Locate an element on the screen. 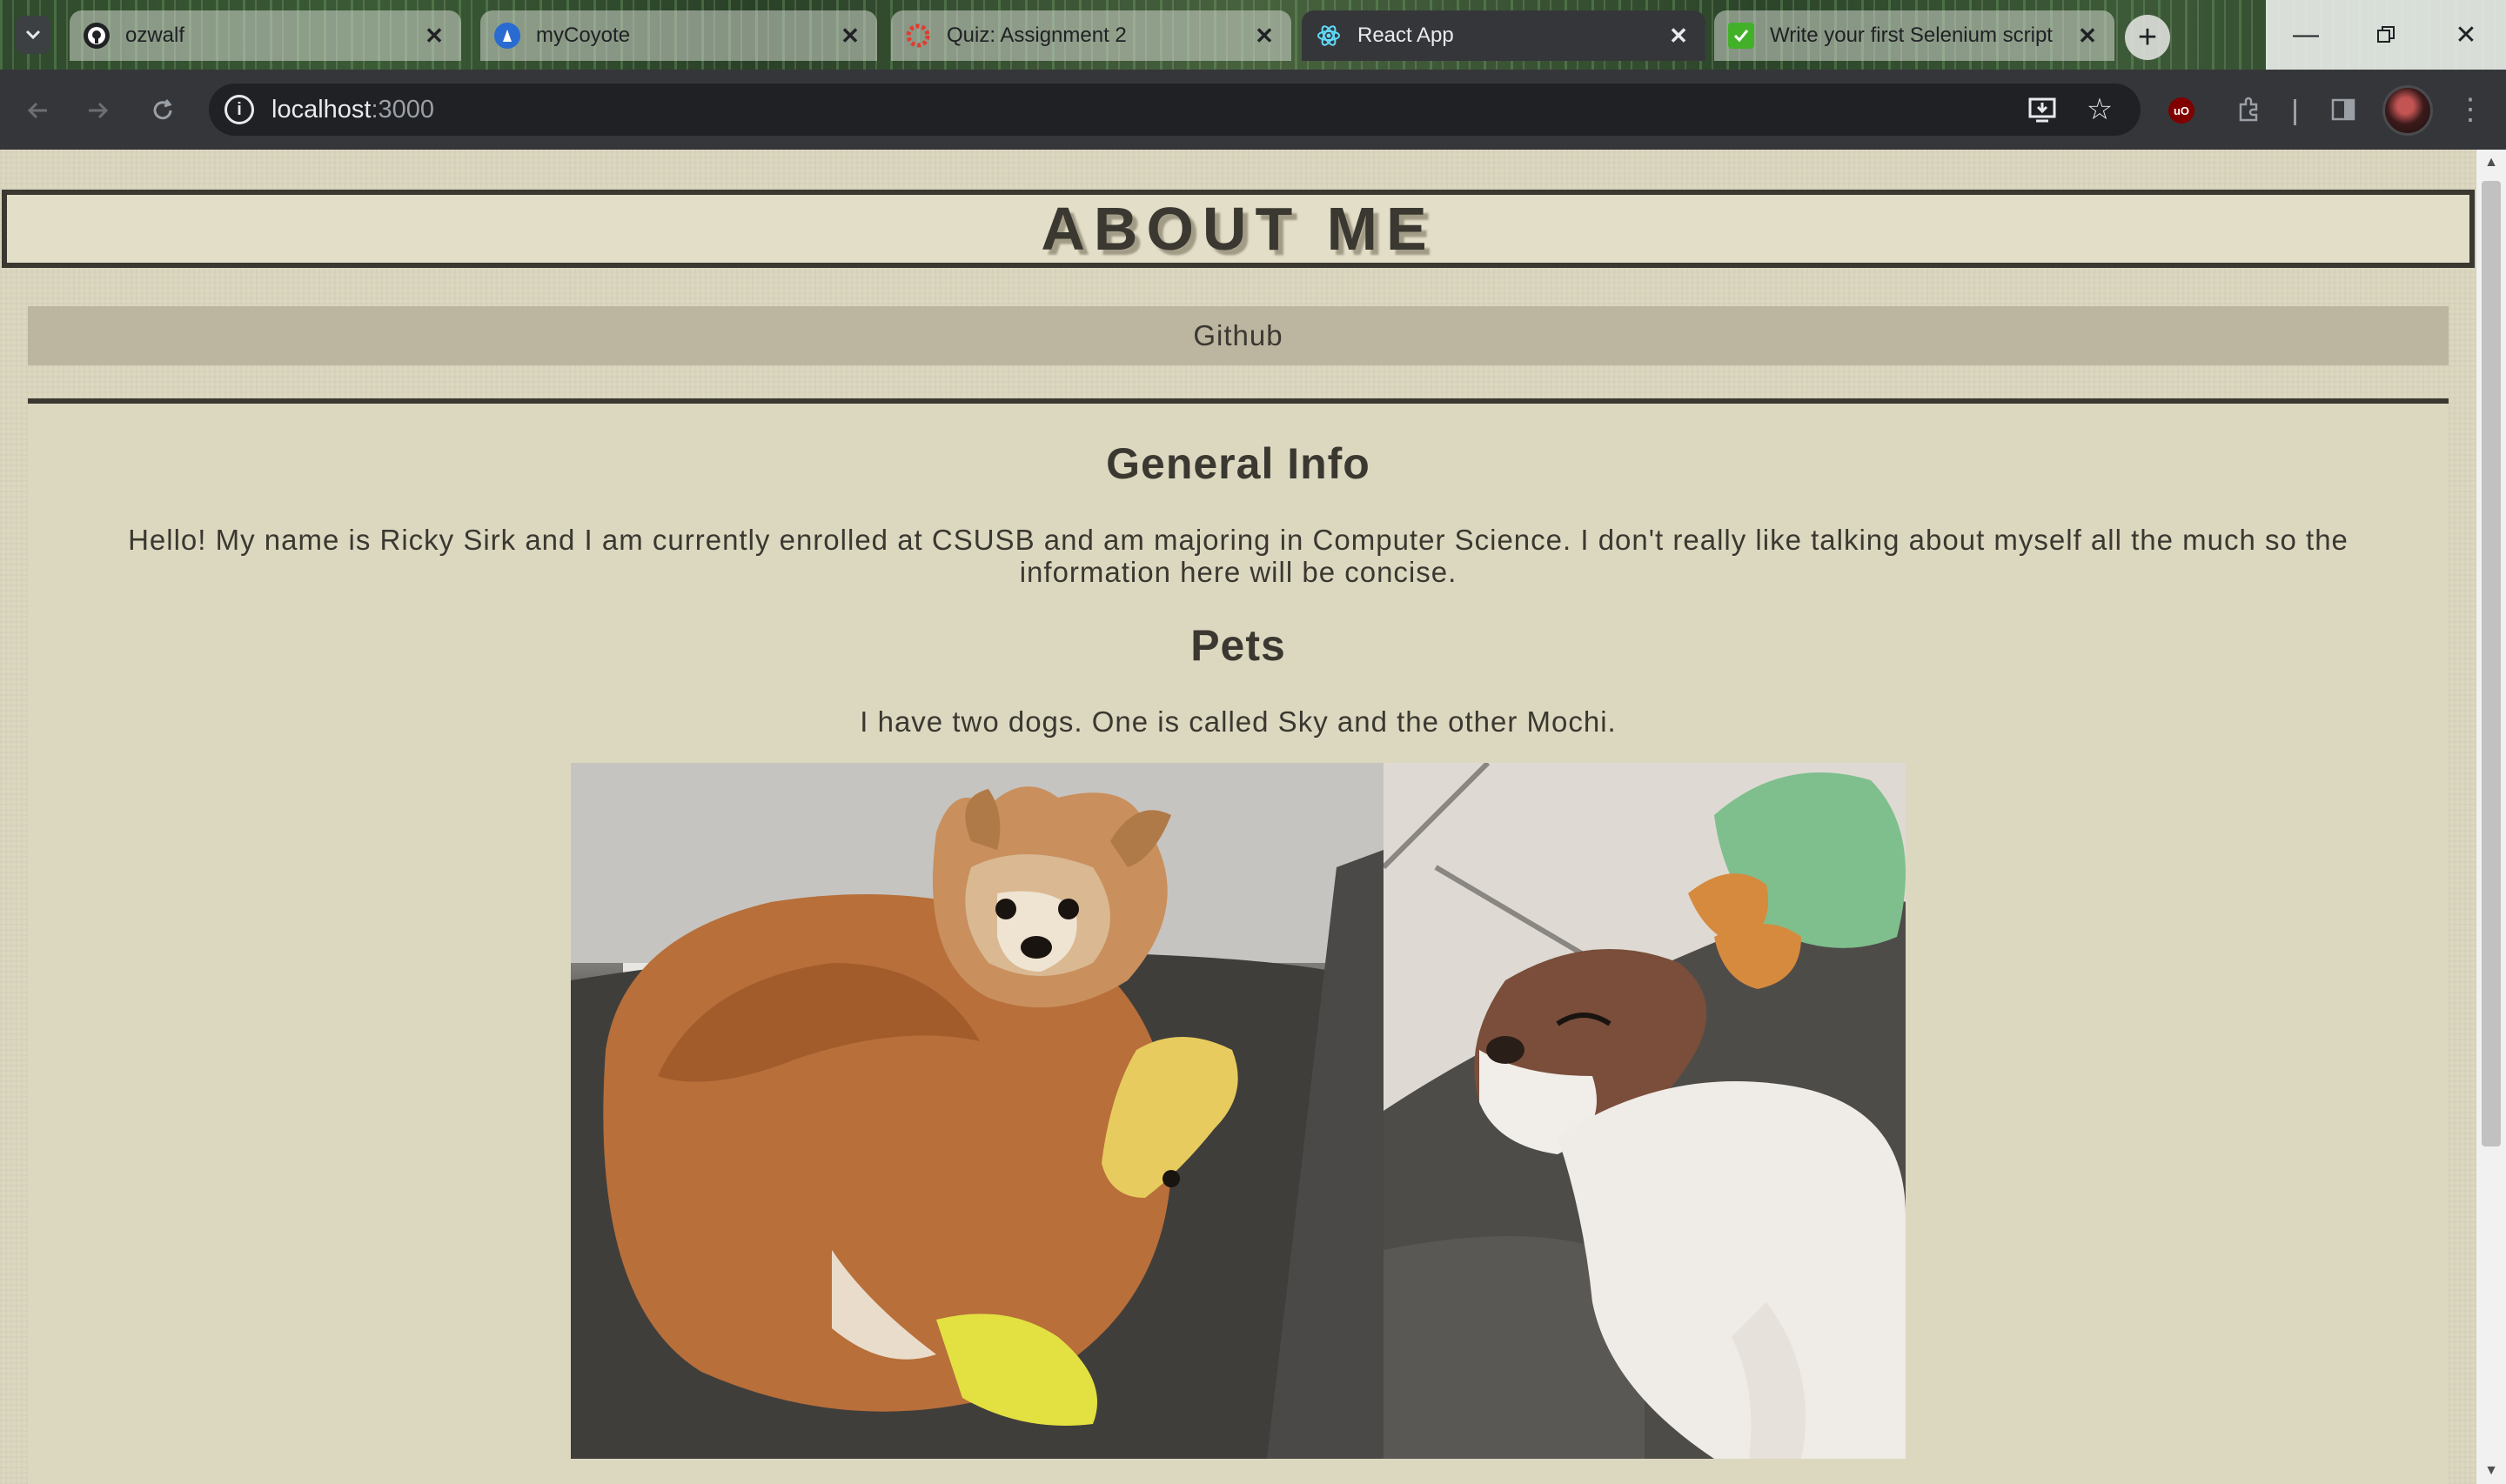  back-button is located at coordinates (37, 111).